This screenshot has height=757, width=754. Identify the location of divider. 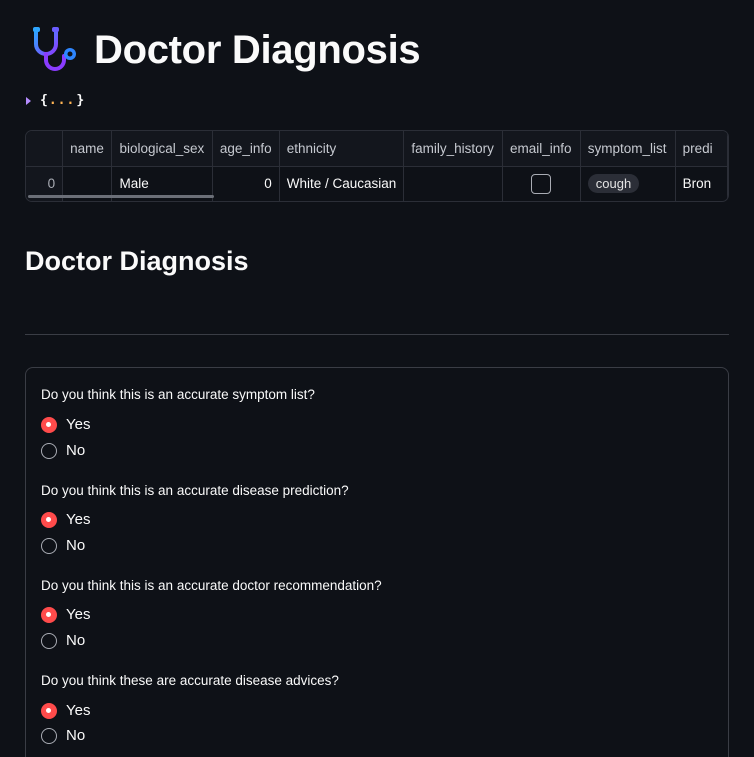
(377, 334).